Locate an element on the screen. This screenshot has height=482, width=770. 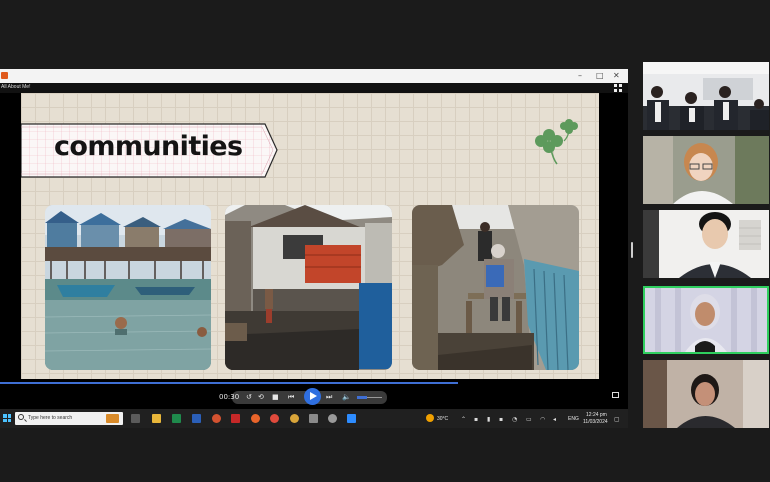
language-indicator: ENG is located at coordinates (573, 419).